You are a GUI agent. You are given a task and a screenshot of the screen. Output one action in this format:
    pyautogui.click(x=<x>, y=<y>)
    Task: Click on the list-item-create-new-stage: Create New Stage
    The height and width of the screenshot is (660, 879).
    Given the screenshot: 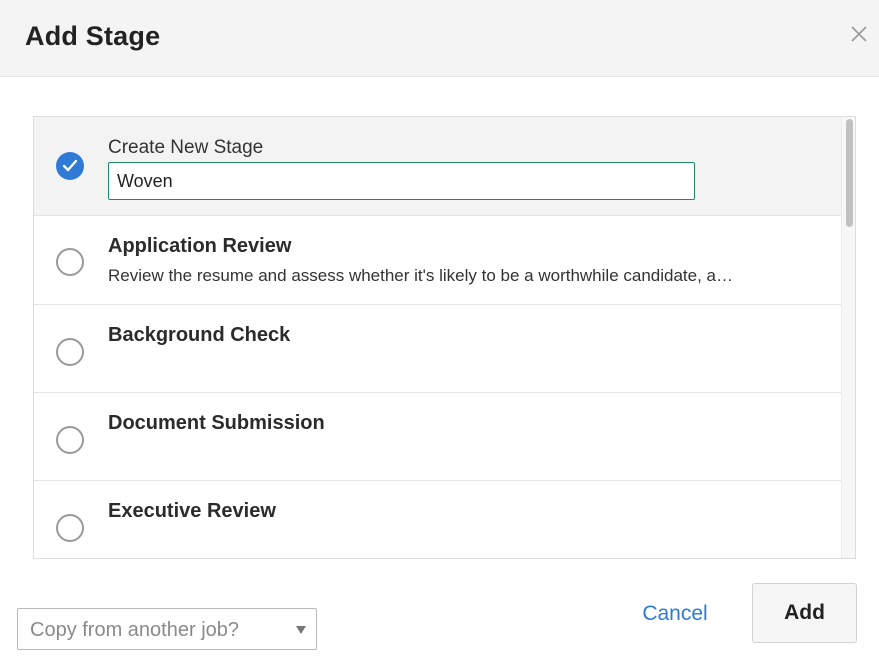 What is the action you would take?
    pyautogui.click(x=437, y=166)
    